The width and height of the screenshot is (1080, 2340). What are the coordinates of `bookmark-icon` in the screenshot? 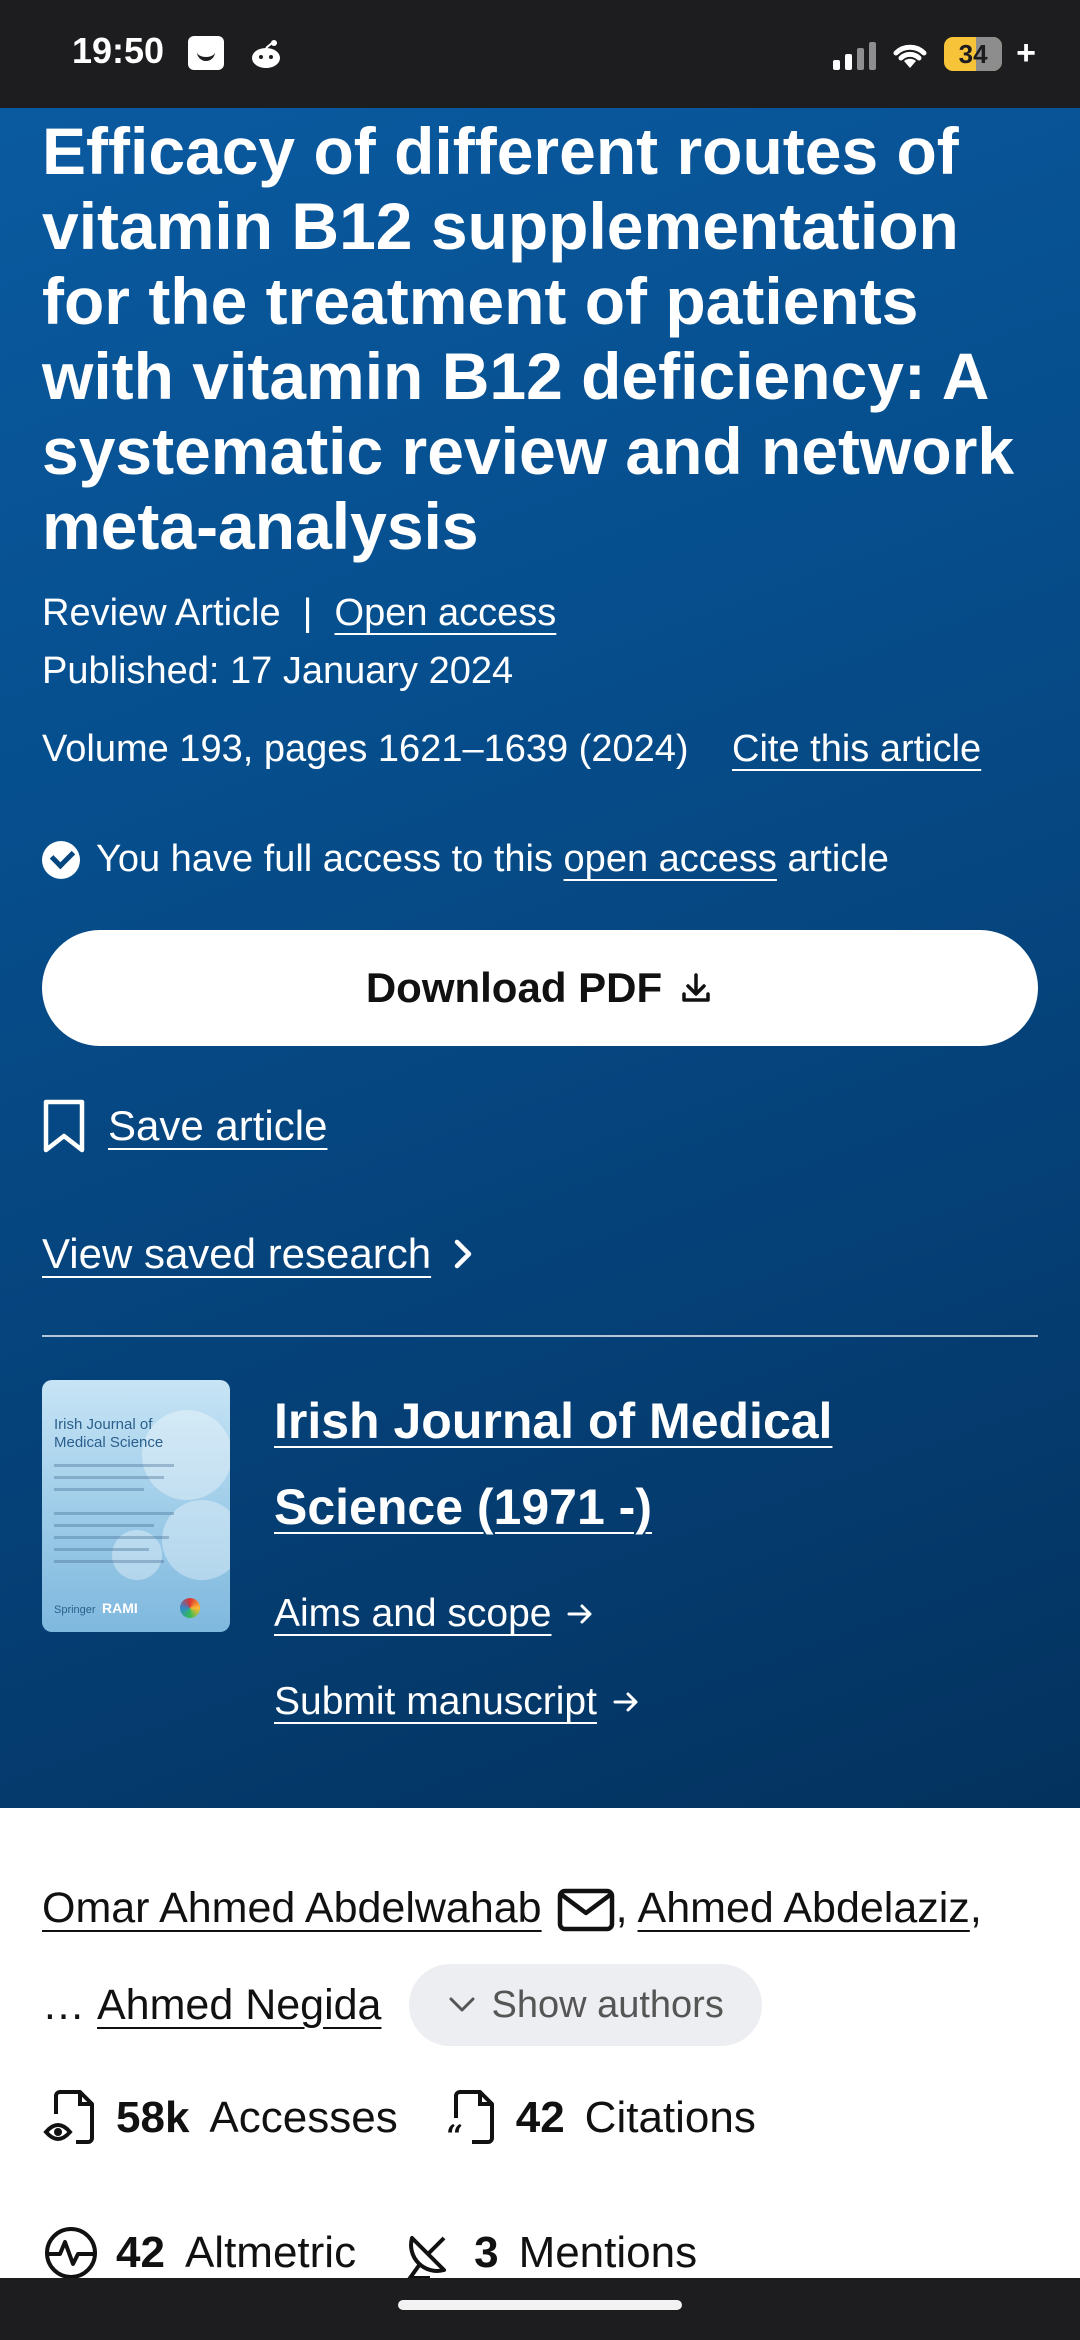 It's located at (64, 1126).